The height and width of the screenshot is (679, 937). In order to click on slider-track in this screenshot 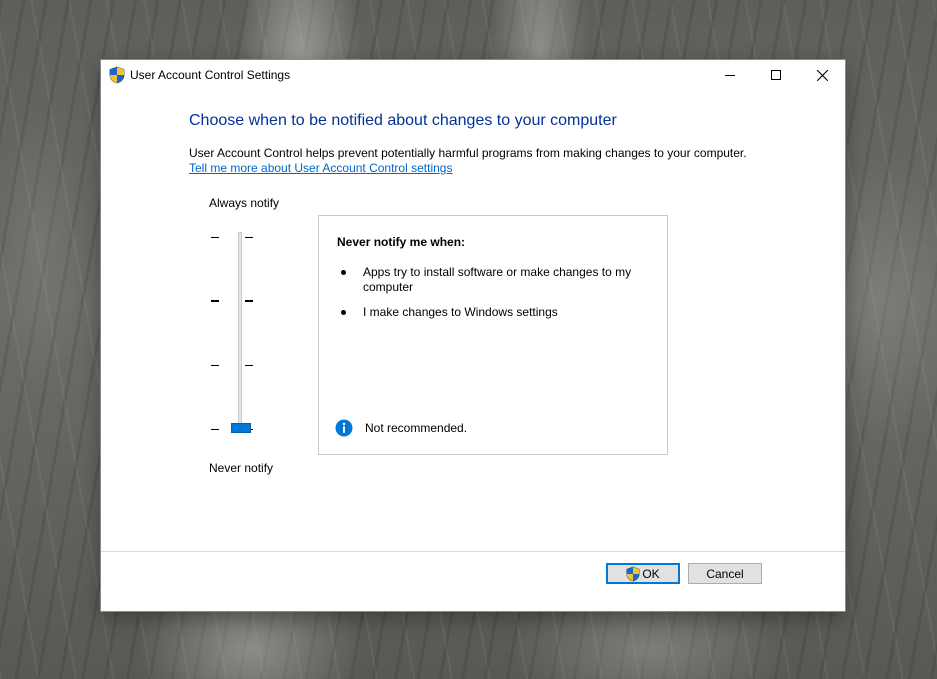, I will do `click(240, 332)`.